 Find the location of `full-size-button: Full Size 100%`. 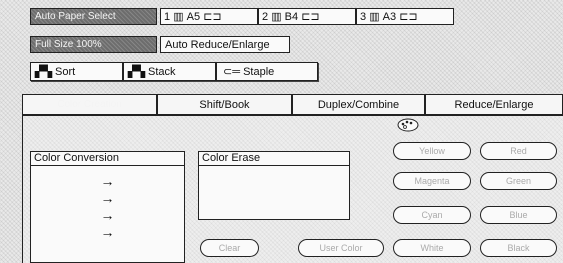

full-size-button: Full Size 100% is located at coordinates (93, 44).